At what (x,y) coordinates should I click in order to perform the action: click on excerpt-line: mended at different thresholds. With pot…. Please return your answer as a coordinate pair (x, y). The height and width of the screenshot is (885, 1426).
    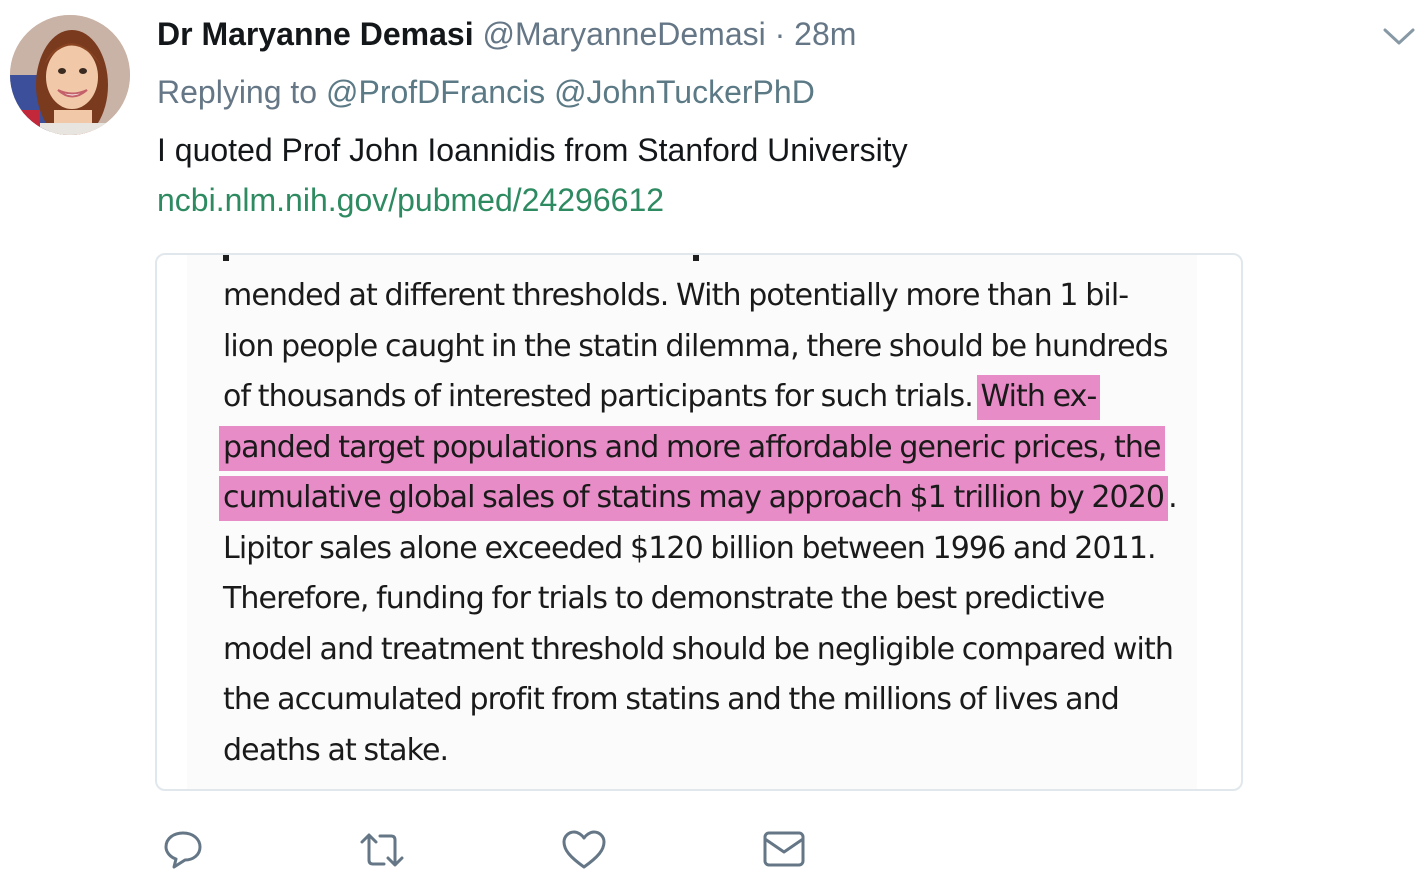
    Looking at the image, I should click on (723, 296).